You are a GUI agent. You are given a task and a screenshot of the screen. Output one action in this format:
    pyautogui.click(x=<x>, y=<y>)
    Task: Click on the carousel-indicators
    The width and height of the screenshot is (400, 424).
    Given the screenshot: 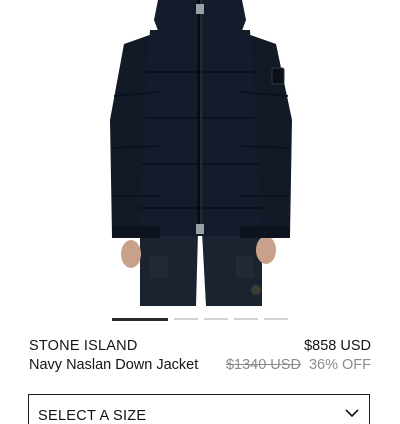 What is the action you would take?
    pyautogui.click(x=202, y=320)
    